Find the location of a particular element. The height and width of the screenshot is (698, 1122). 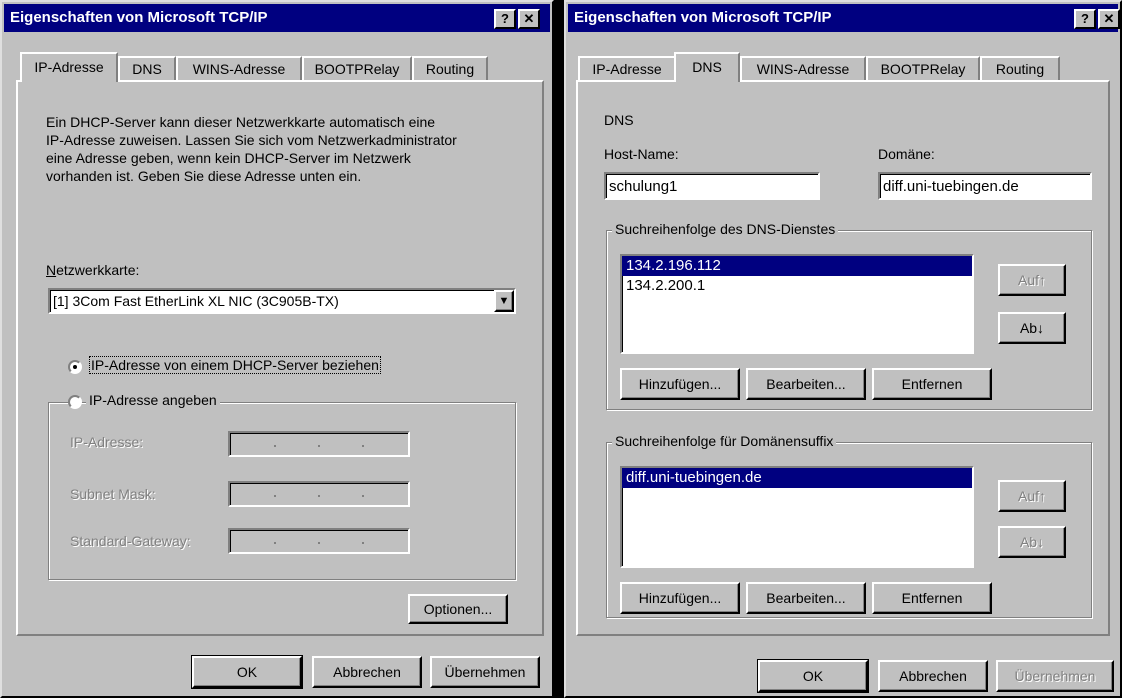

host-name-input: schulung1 is located at coordinates (712, 186).